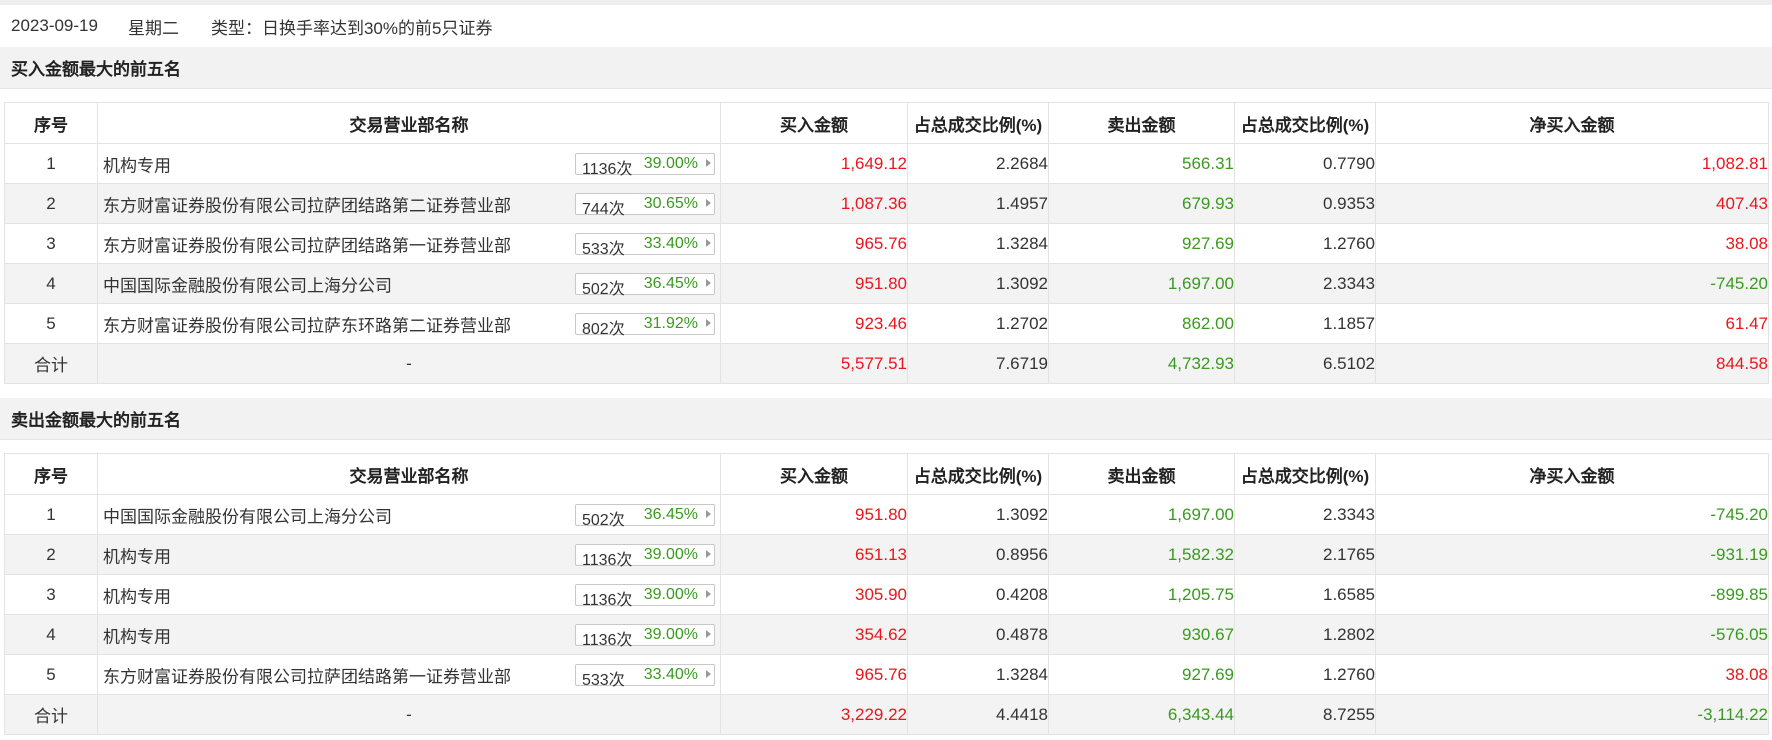 The width and height of the screenshot is (1772, 740). I want to click on listing-count: 533次, so click(603, 680).